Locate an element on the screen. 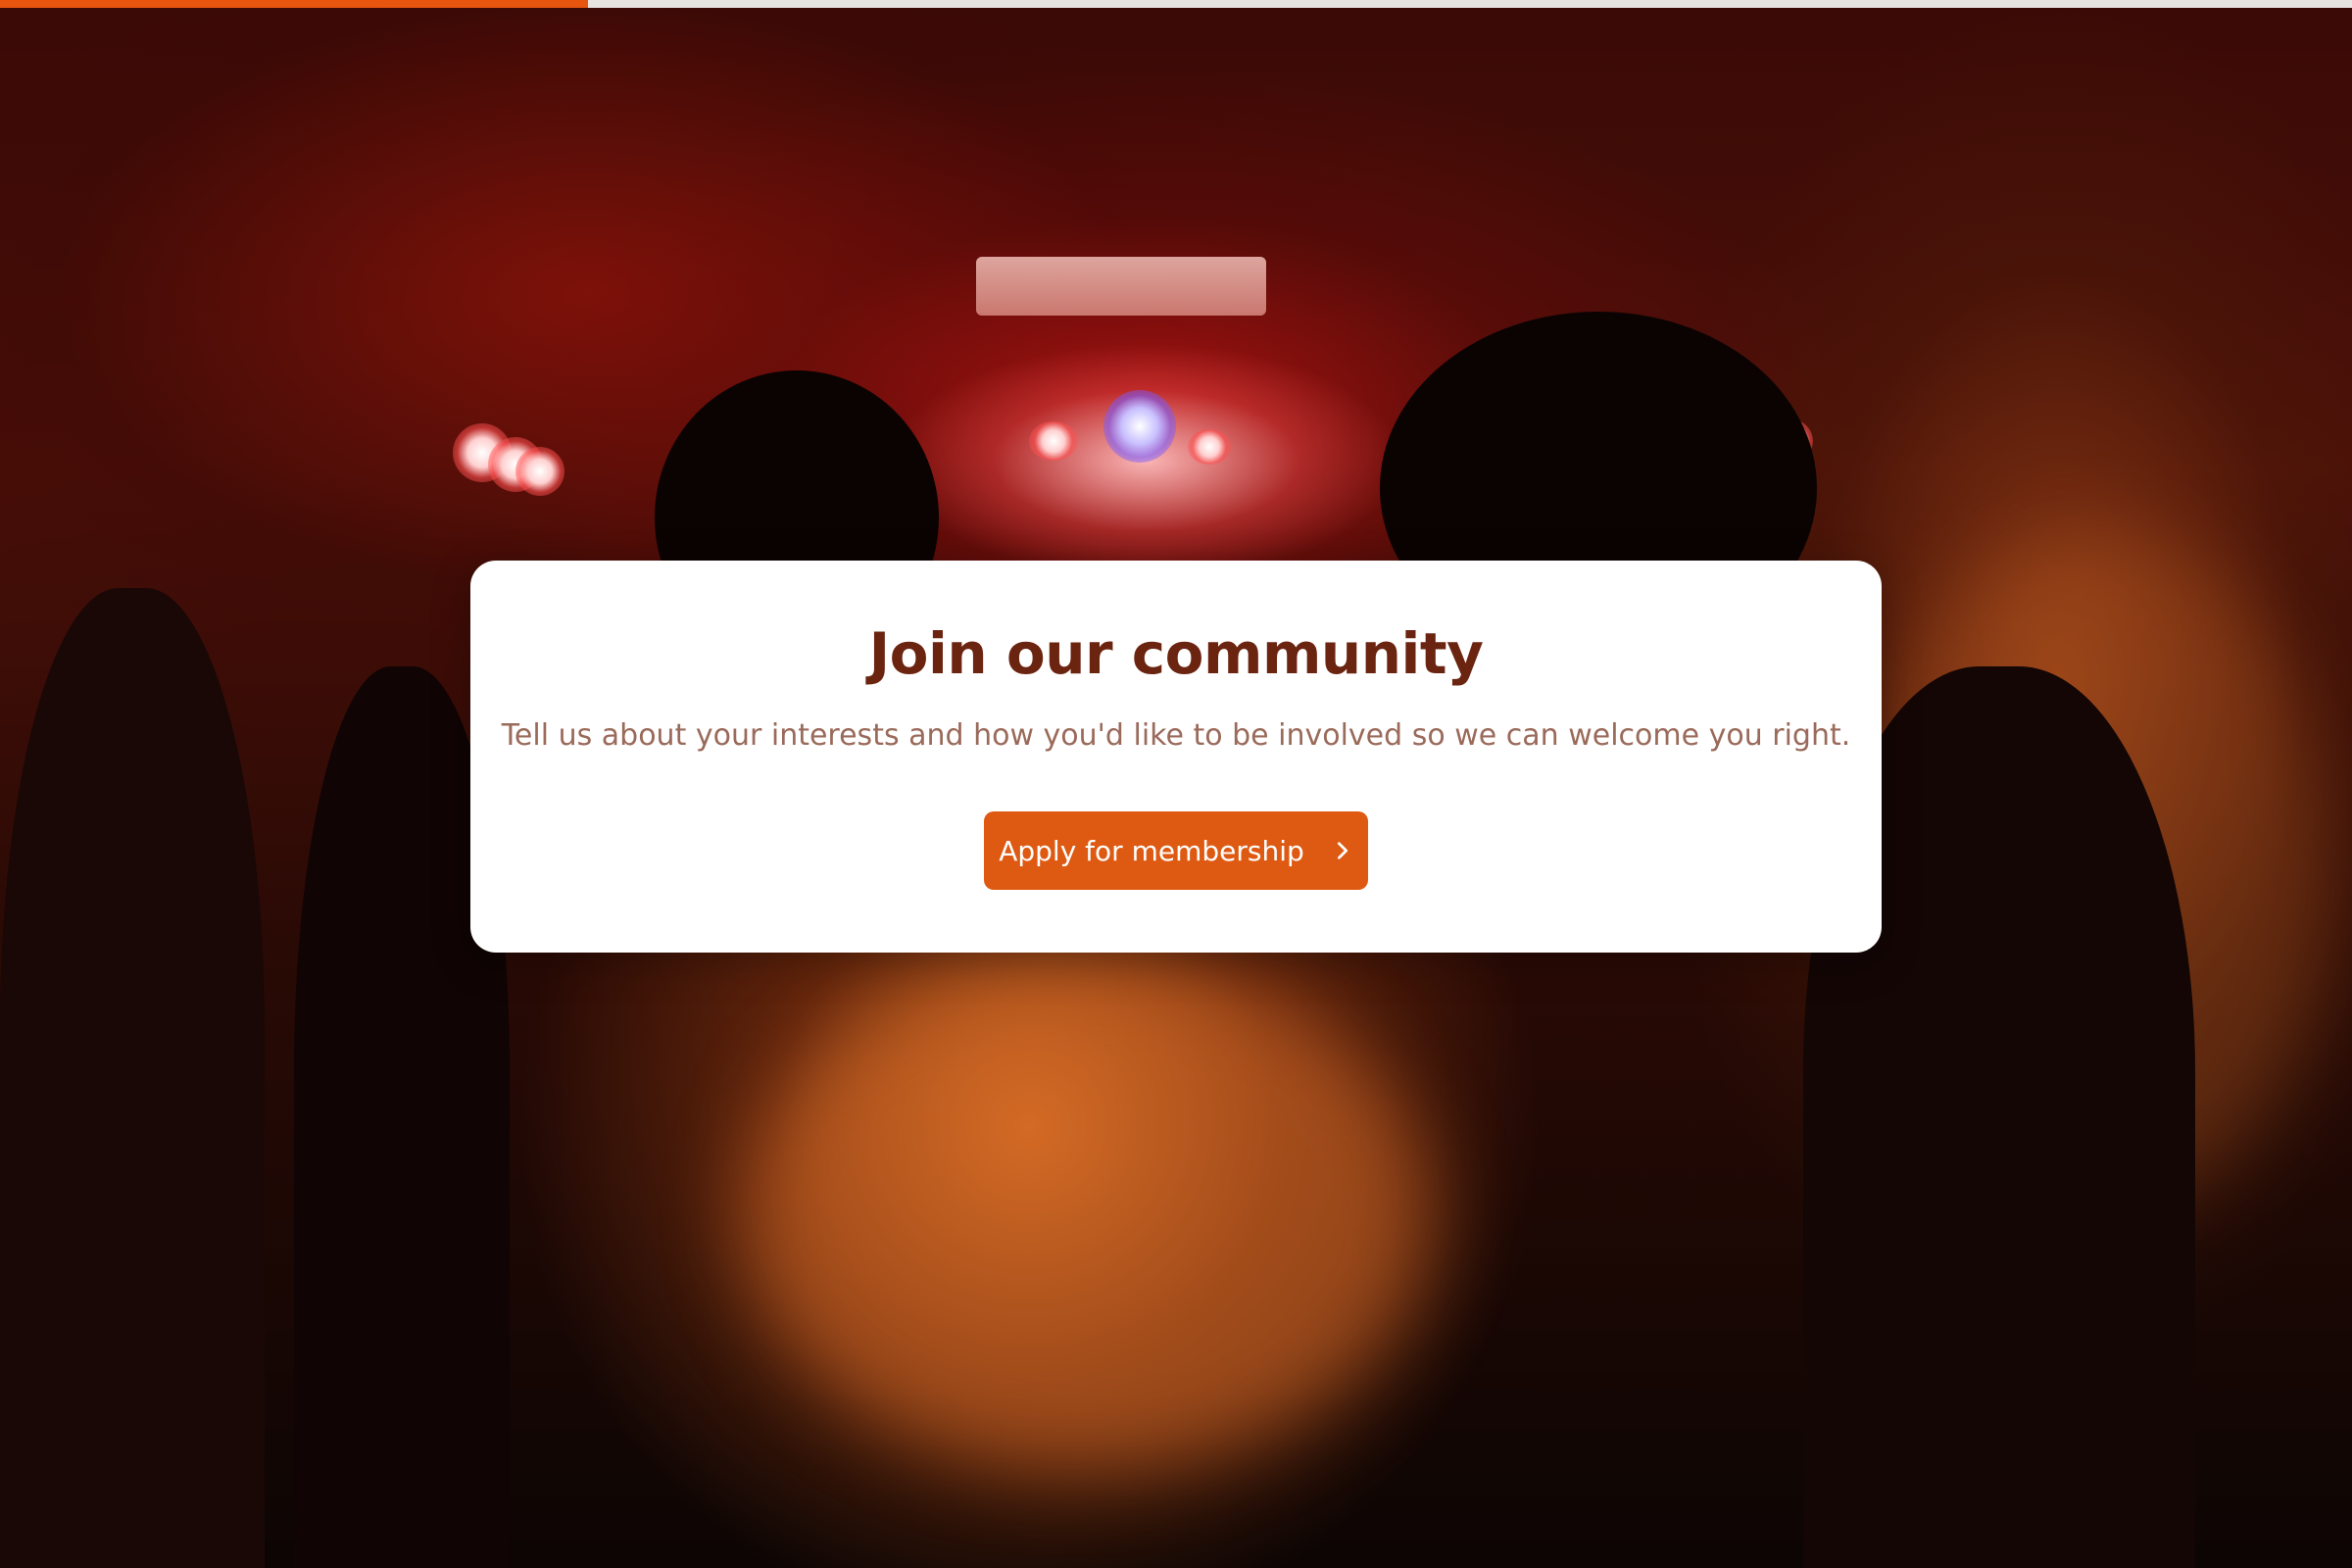 Image resolution: width=2352 pixels, height=1568 pixels. apply-for-membership-button: Apply for membership is located at coordinates (1176, 850).